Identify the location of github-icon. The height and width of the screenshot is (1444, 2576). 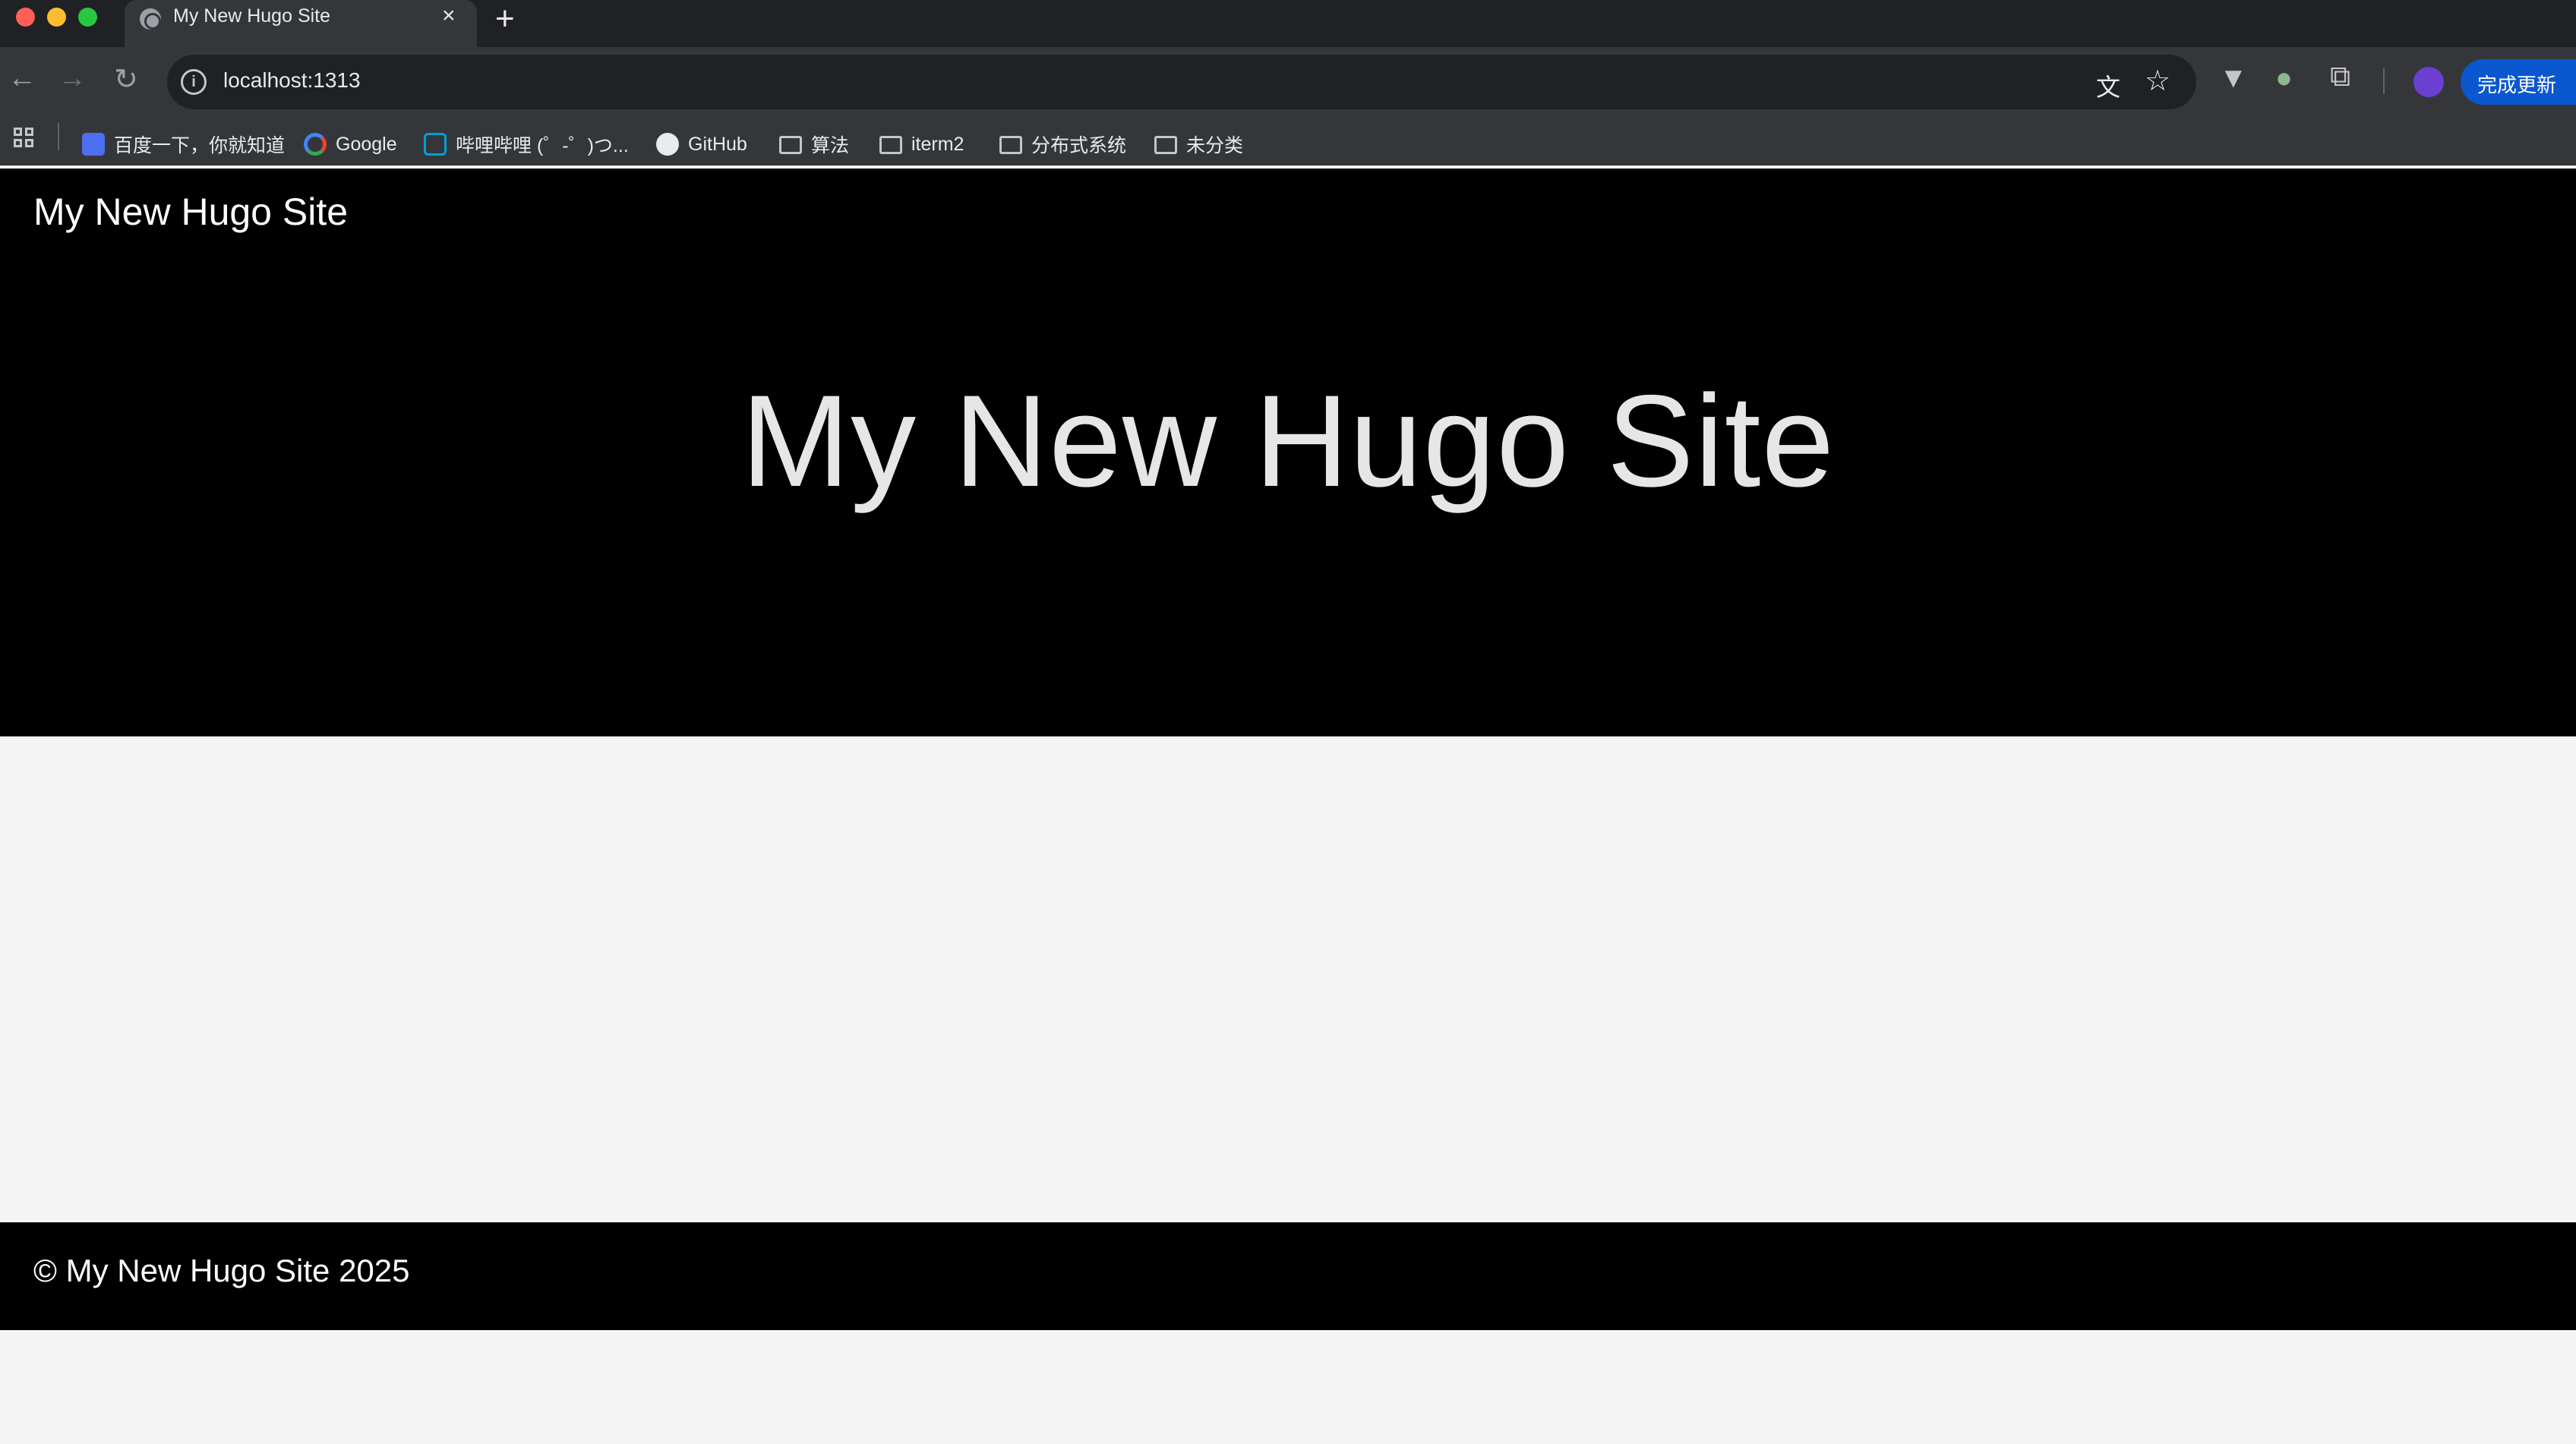
(667, 144).